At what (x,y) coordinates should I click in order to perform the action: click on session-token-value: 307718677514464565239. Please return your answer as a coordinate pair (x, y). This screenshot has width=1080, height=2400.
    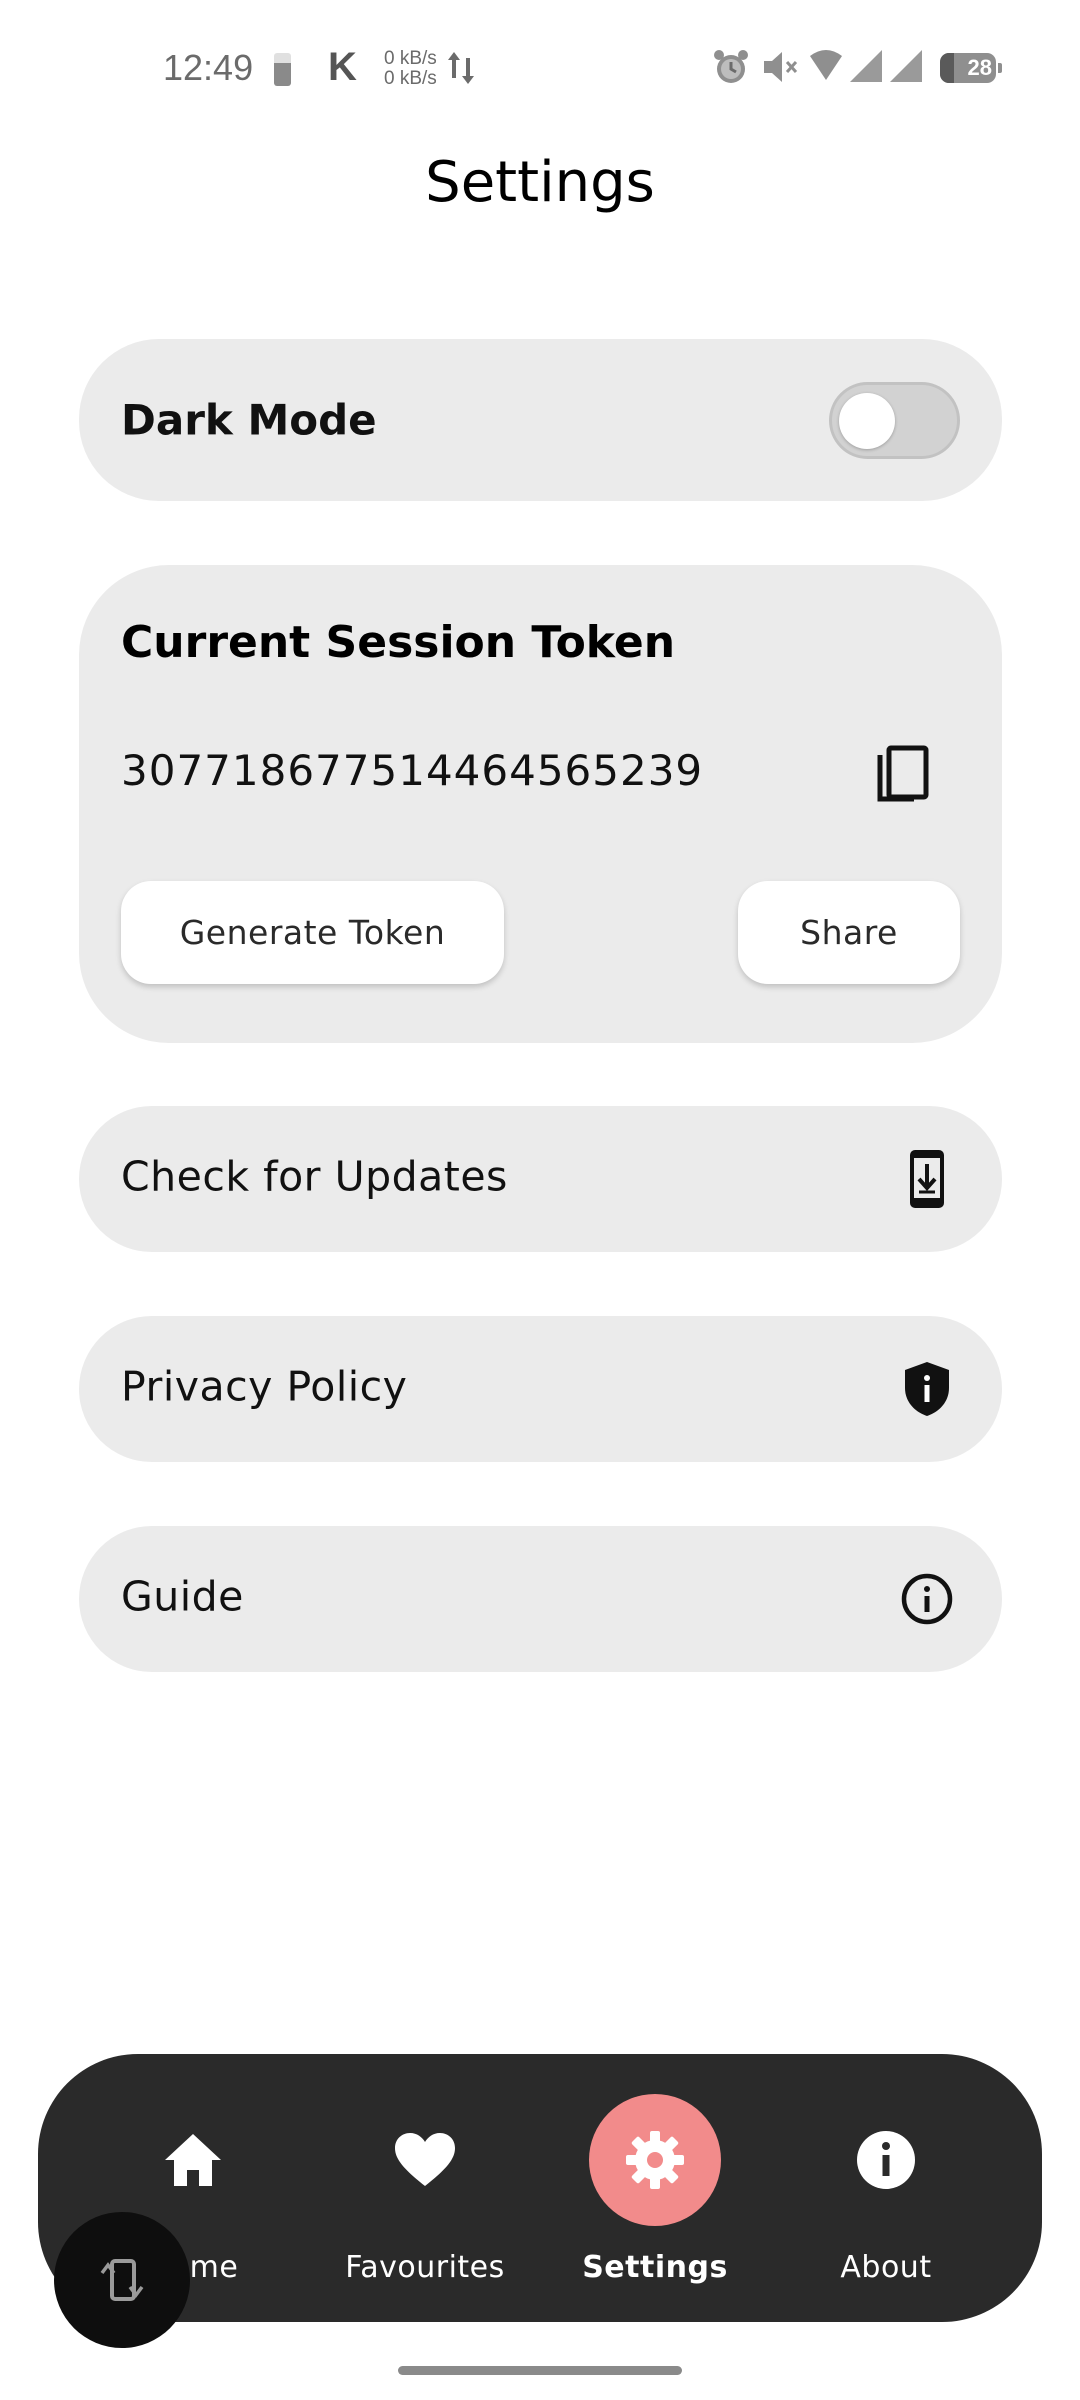
    Looking at the image, I should click on (412, 770).